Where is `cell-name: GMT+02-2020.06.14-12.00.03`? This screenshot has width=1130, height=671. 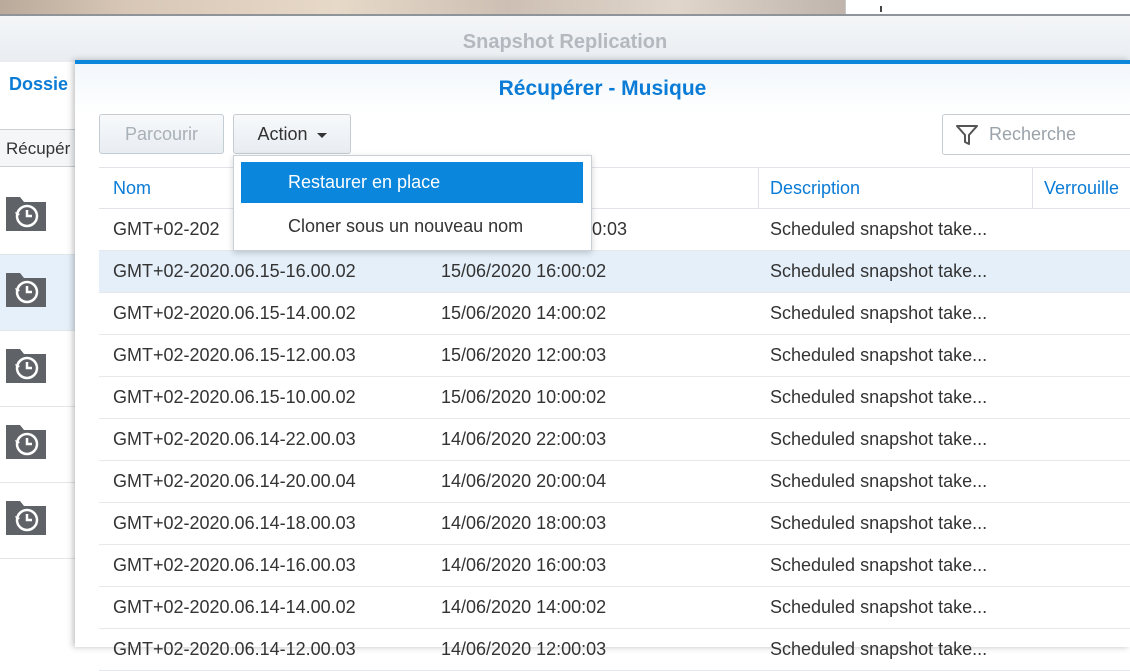 cell-name: GMT+02-2020.06.14-12.00.03 is located at coordinates (234, 649).